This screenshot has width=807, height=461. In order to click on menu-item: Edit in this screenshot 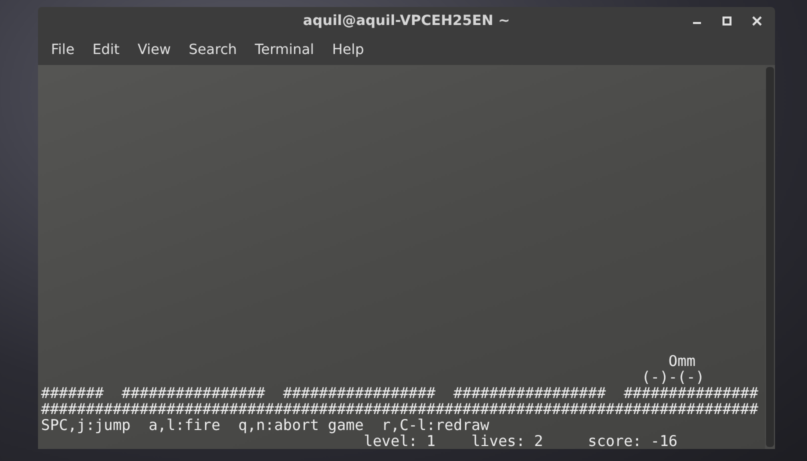, I will do `click(106, 50)`.